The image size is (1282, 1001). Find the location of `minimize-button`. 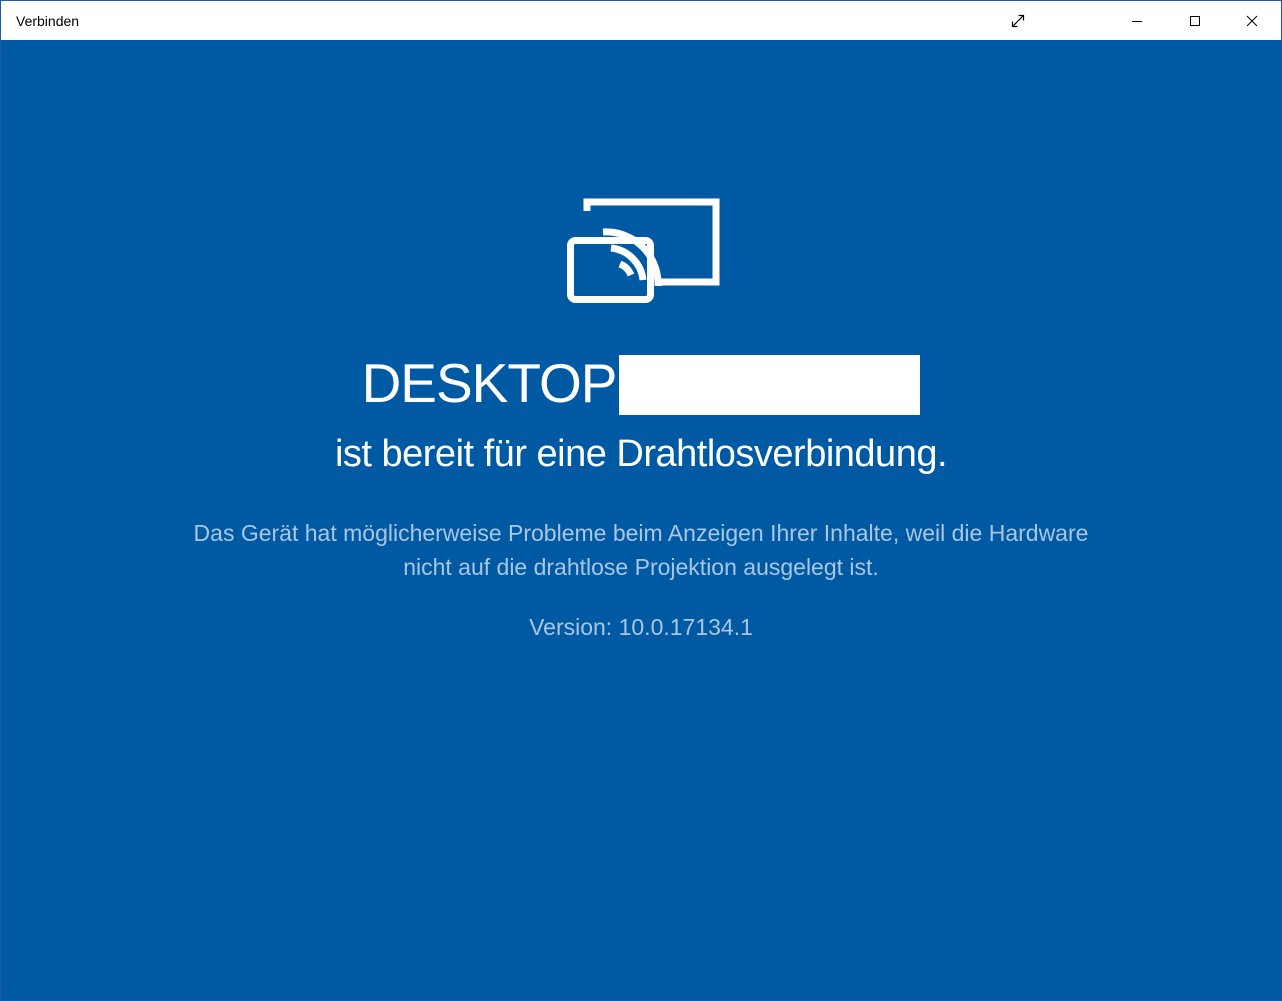

minimize-button is located at coordinates (1137, 20).